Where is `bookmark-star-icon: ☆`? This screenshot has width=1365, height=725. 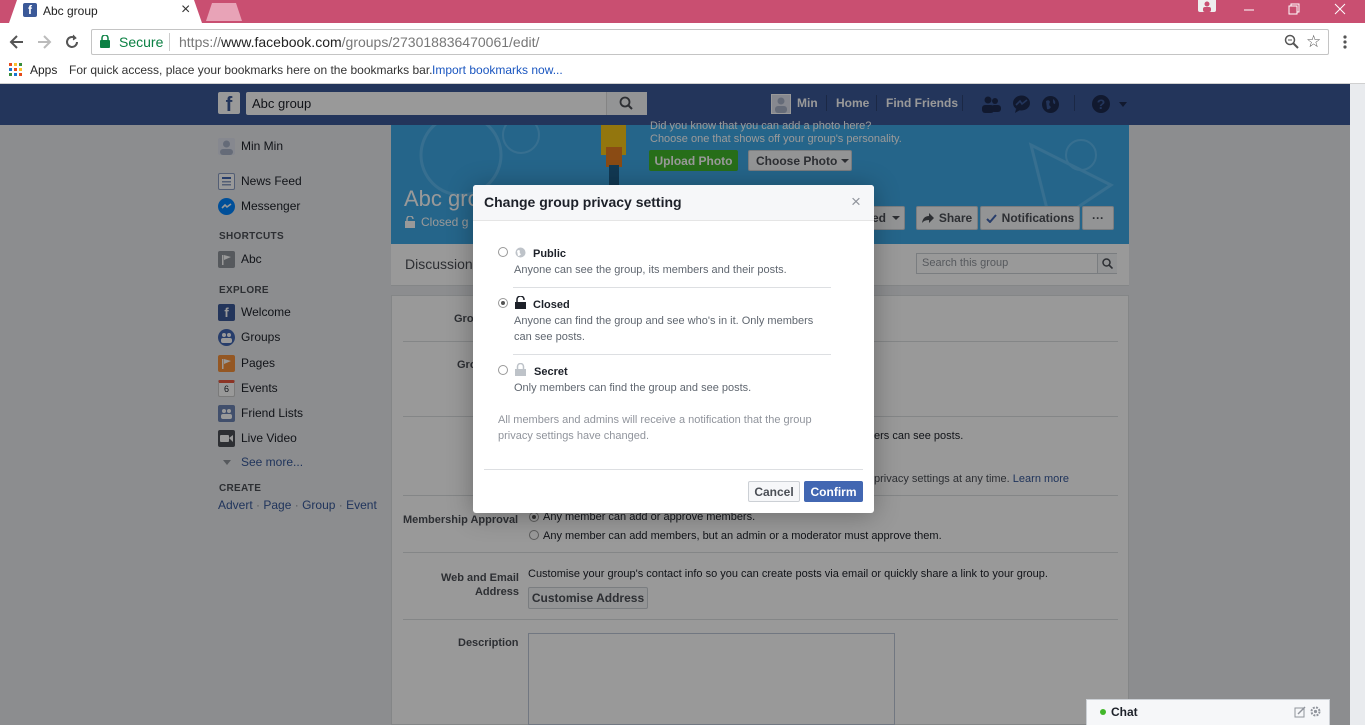 bookmark-star-icon: ☆ is located at coordinates (1313, 42).